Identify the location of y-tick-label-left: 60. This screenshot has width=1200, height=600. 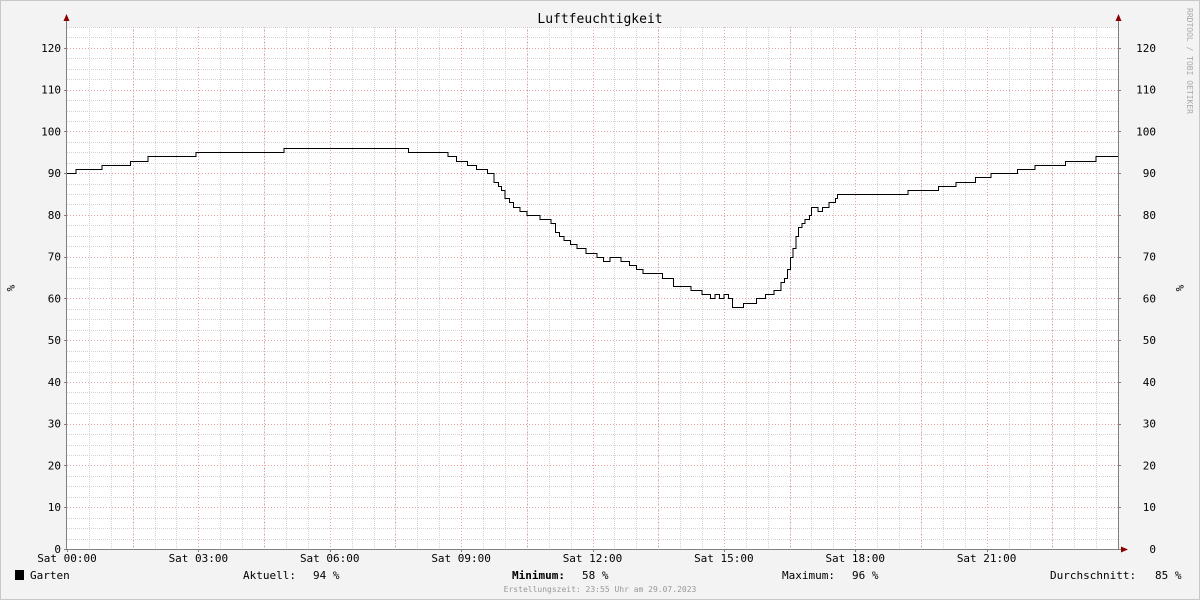
(54, 298).